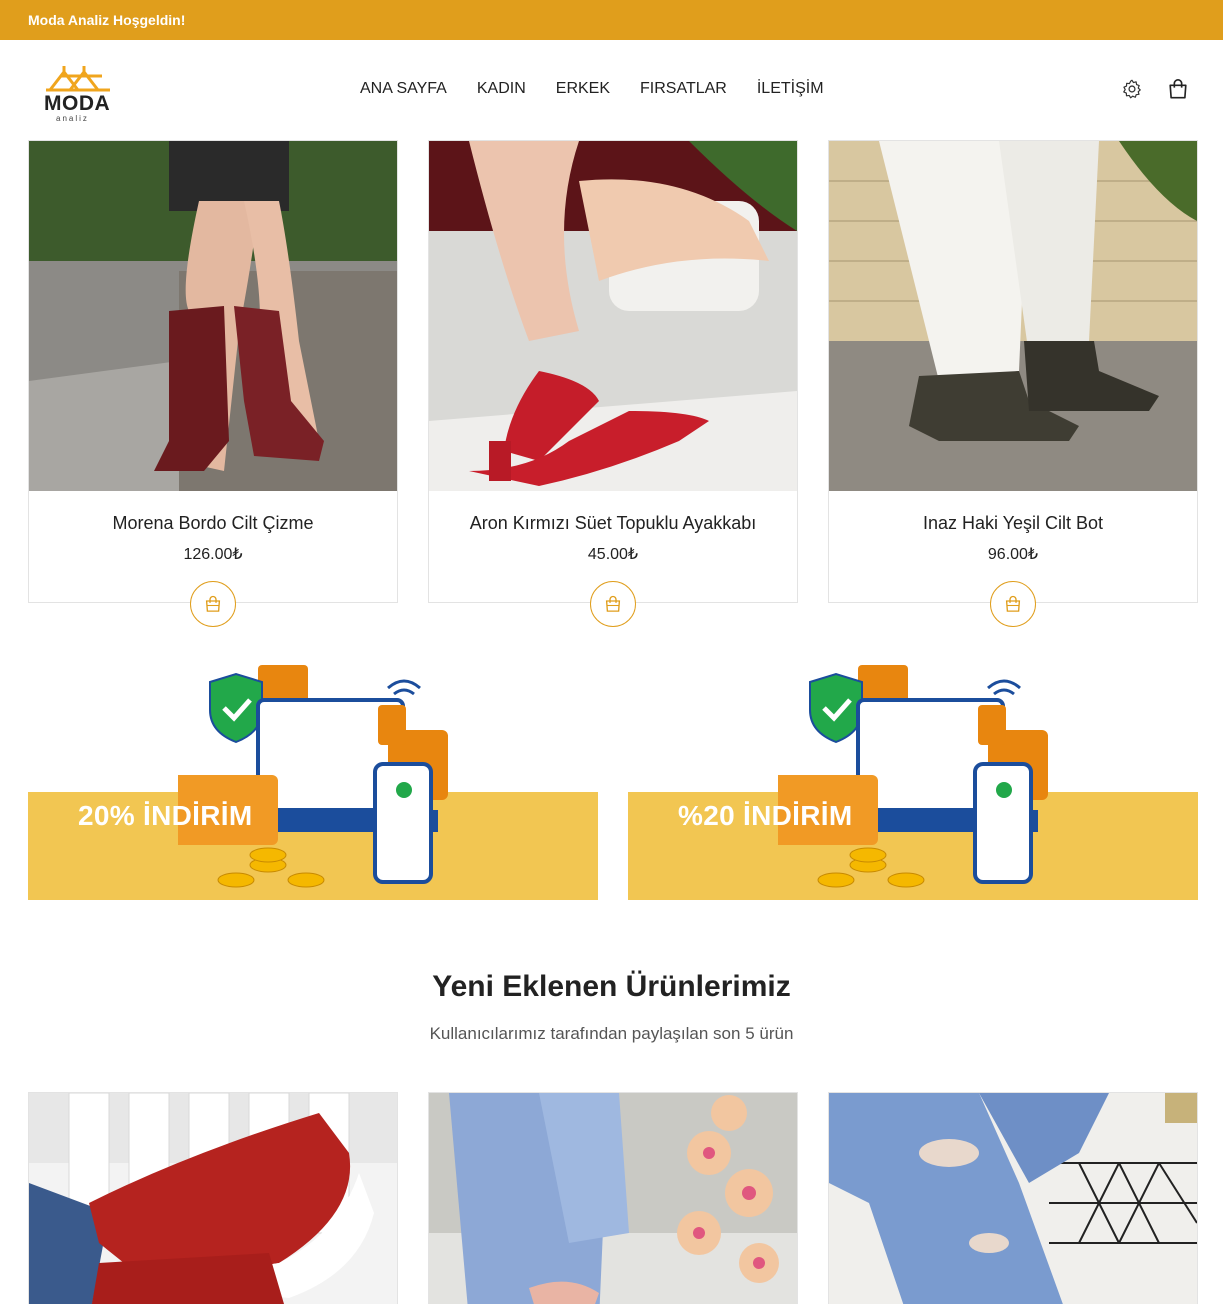  I want to click on product-name: Morena Bordo Cilt Çizme, so click(213, 523).